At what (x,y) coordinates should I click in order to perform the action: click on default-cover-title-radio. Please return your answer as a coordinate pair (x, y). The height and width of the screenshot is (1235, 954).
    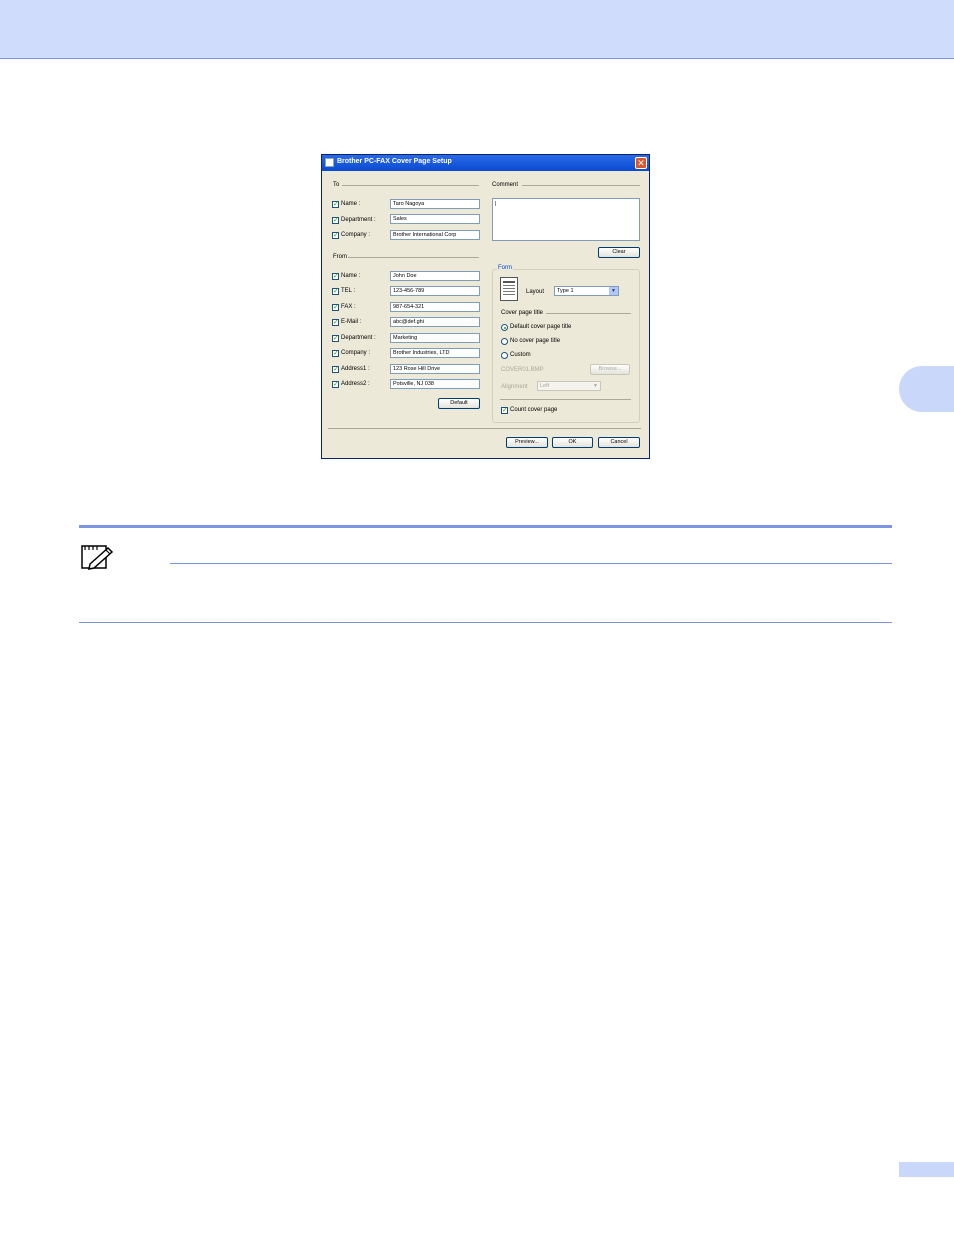
    Looking at the image, I should click on (504, 327).